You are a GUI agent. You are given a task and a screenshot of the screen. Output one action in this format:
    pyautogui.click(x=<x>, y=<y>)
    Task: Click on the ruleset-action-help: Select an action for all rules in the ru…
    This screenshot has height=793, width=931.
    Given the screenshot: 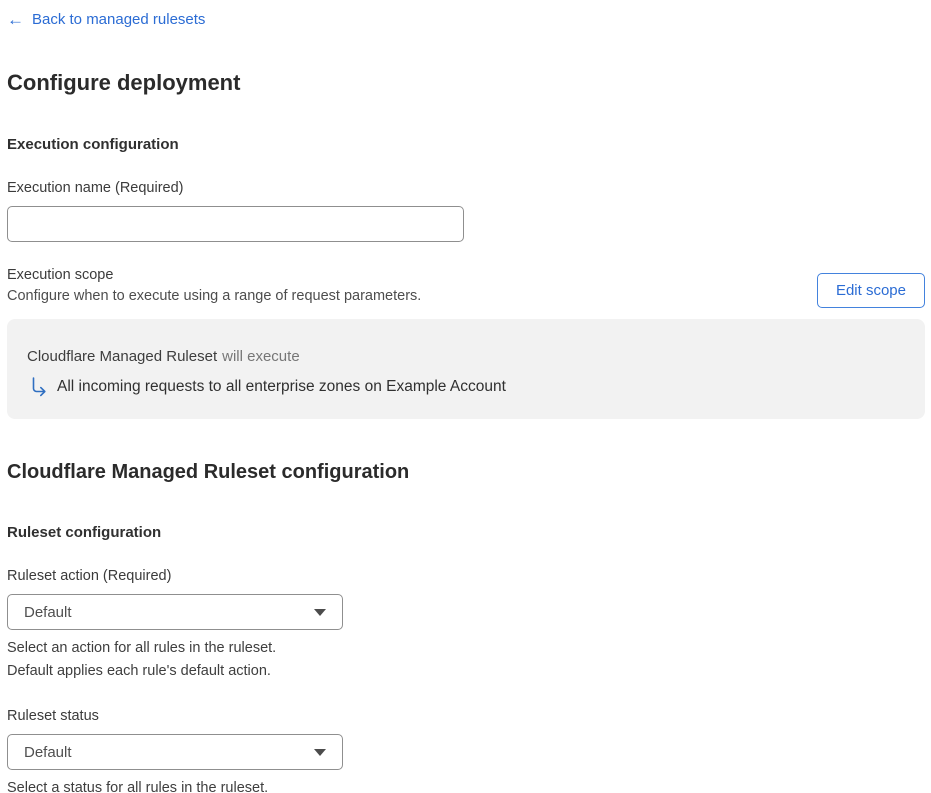 What is the action you would take?
    pyautogui.click(x=466, y=659)
    